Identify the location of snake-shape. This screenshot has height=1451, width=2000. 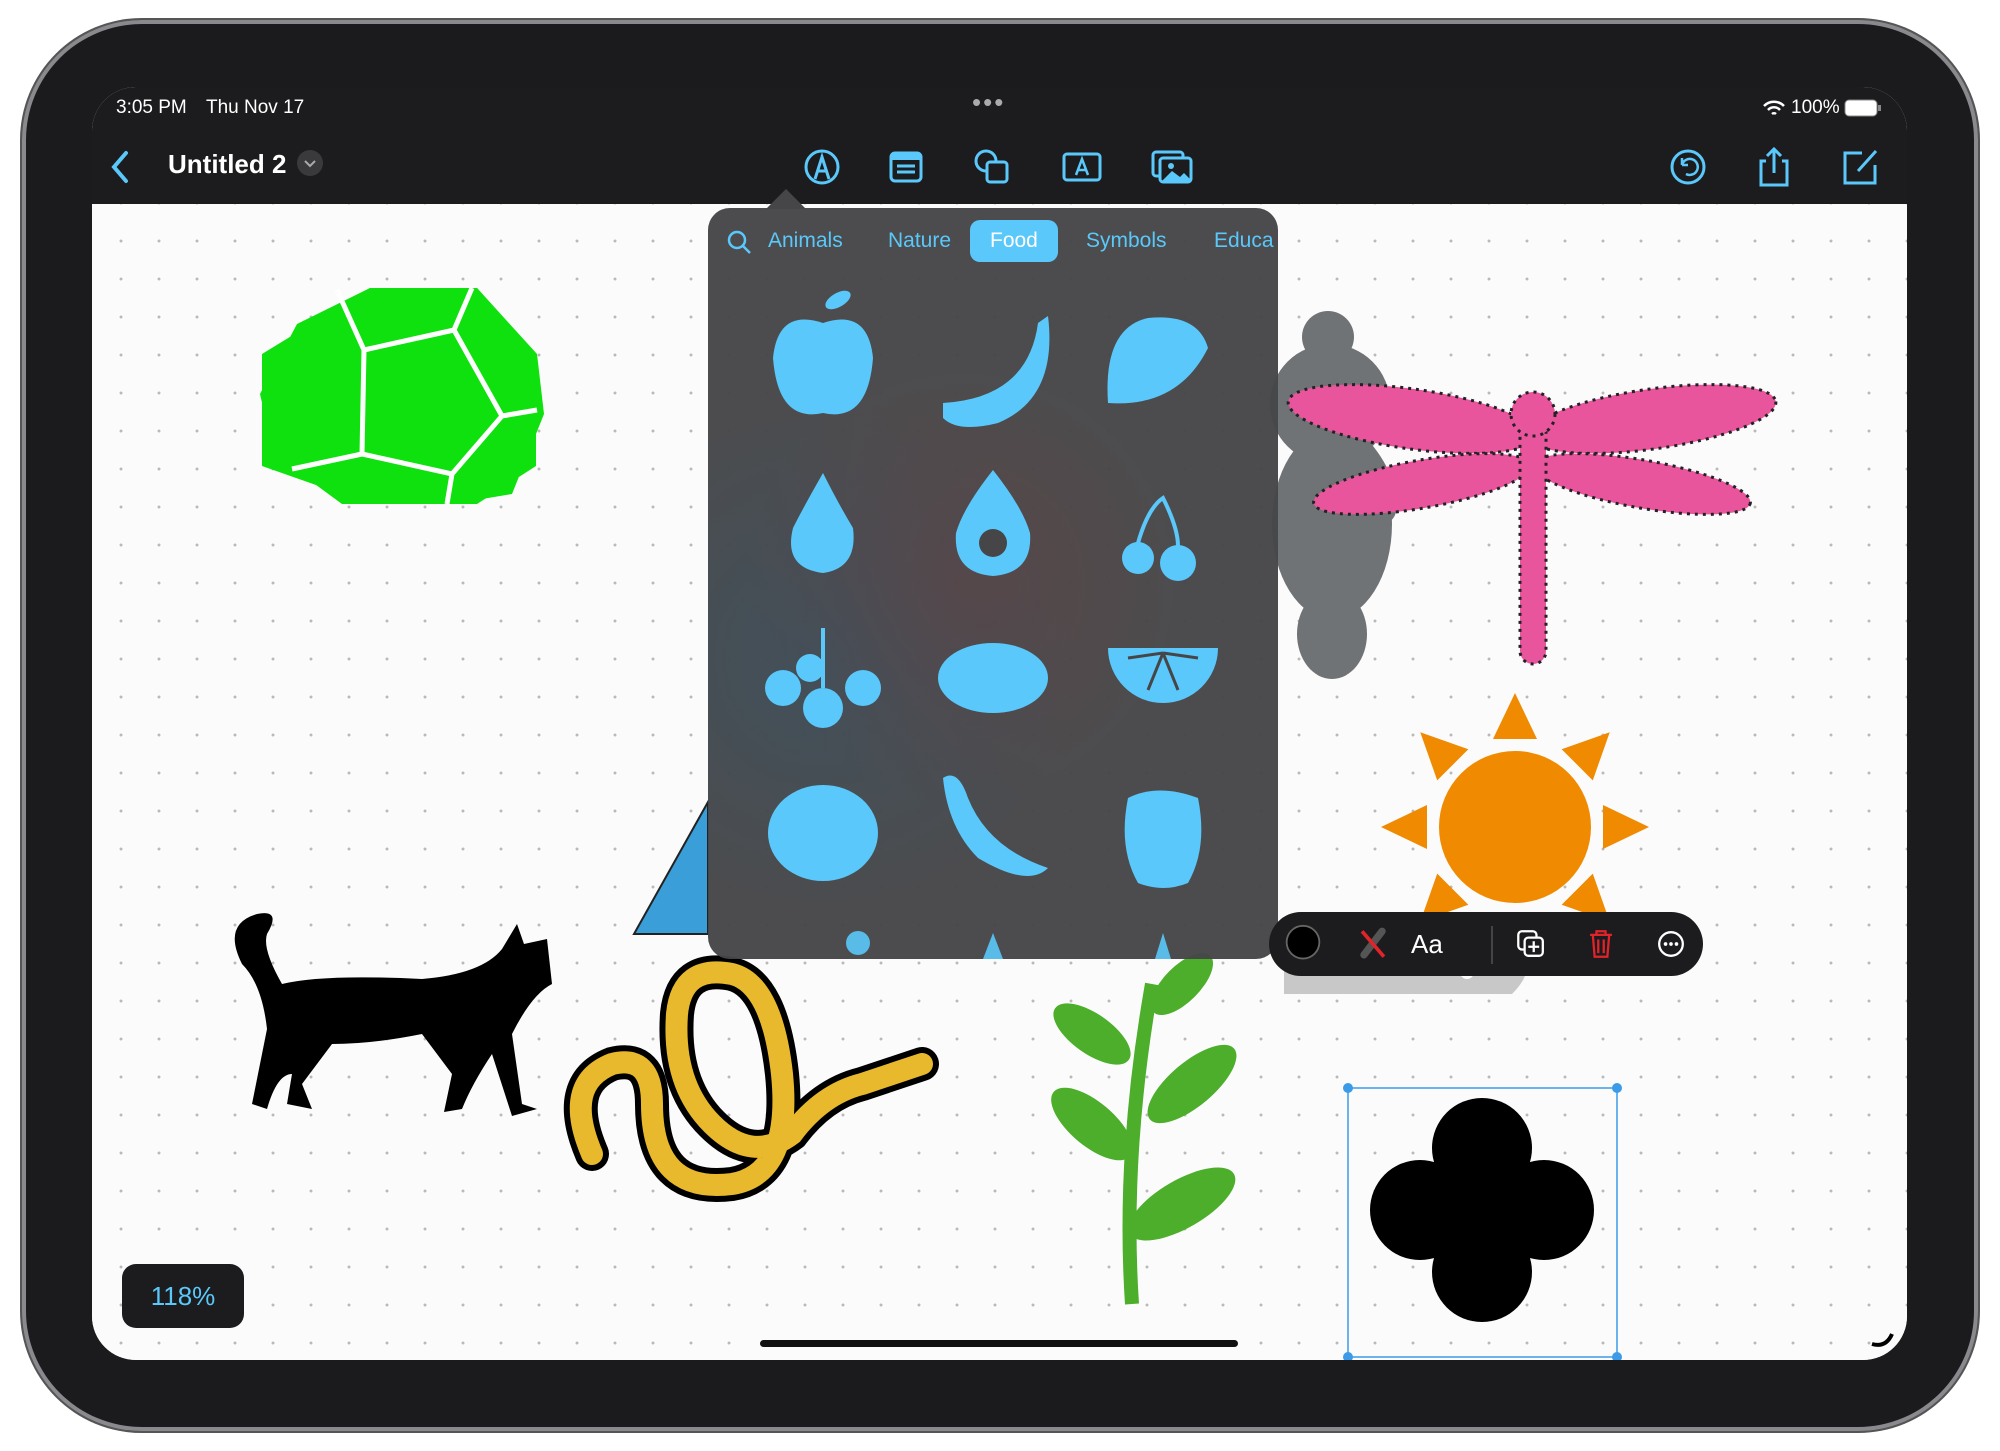
(751, 1078).